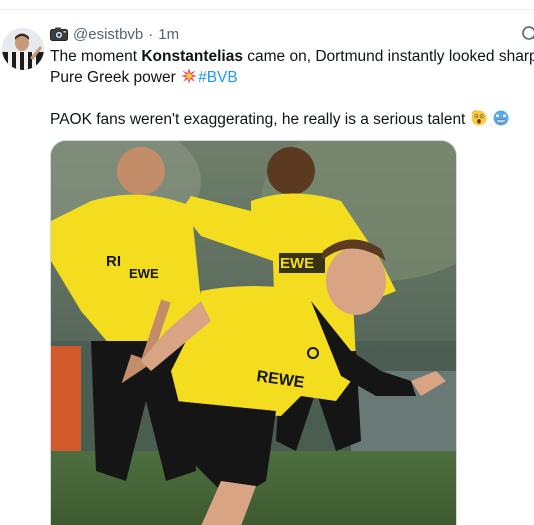 This screenshot has width=534, height=525. I want to click on tweet-text-part: The moment, so click(96, 56).